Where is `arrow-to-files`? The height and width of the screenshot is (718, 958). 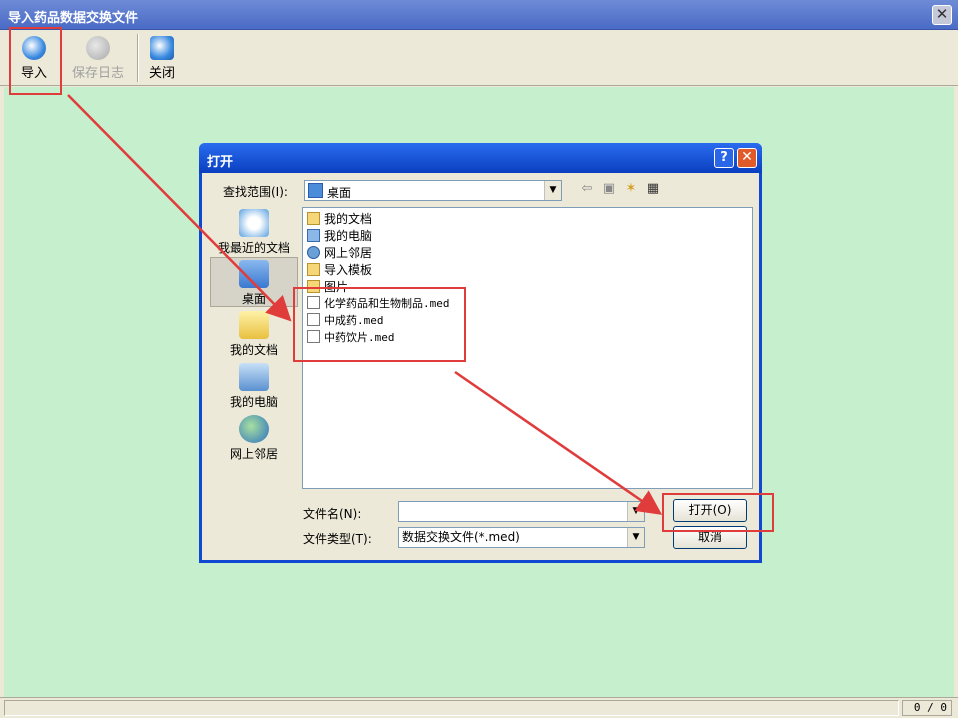
arrow-to-files is located at coordinates (179, 208).